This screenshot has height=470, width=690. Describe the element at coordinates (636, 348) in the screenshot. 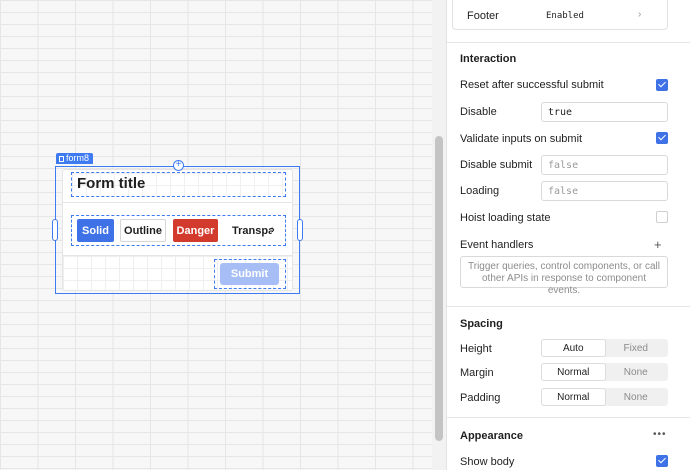

I see `height-option-fixed: Fixed` at that location.